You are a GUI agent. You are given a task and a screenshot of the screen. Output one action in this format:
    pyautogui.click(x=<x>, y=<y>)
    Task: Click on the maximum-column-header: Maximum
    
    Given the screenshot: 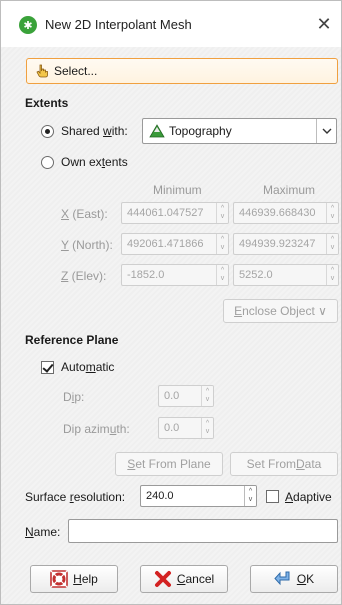 What is the action you would take?
    pyautogui.click(x=289, y=190)
    